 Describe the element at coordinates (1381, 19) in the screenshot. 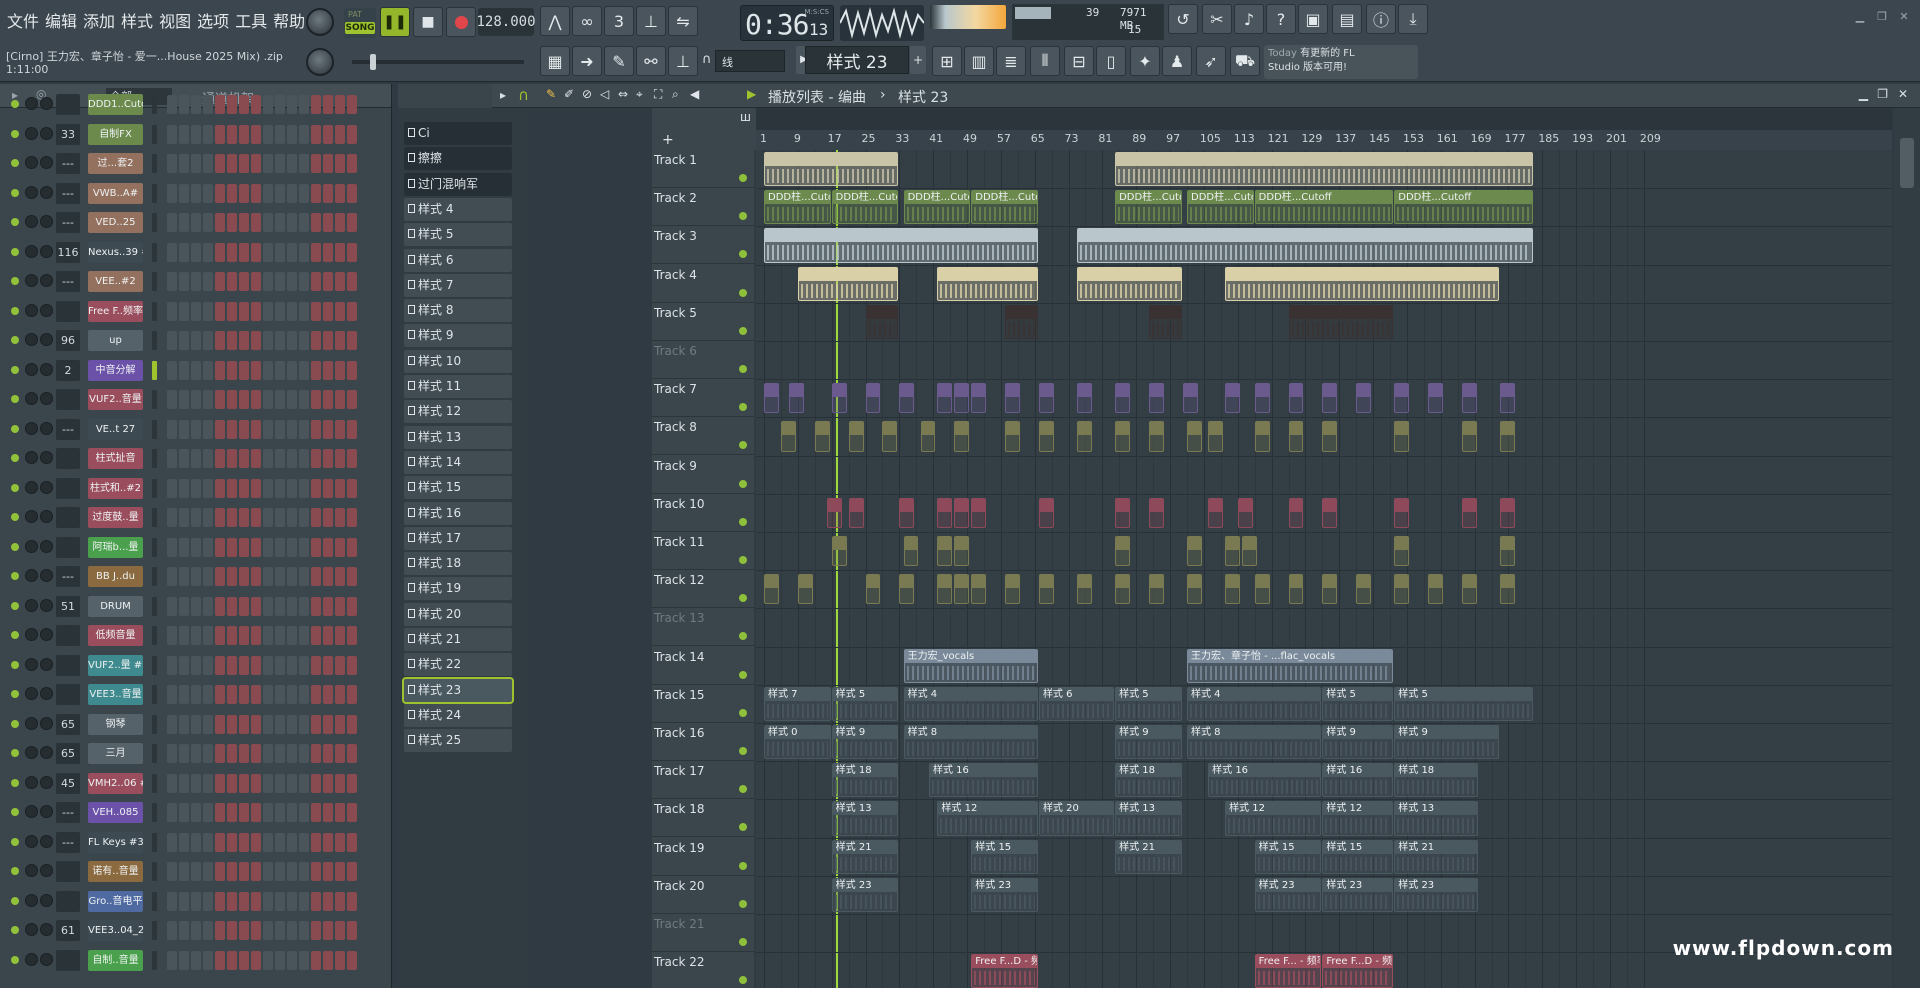

I see `info-button: ⓘ` at that location.